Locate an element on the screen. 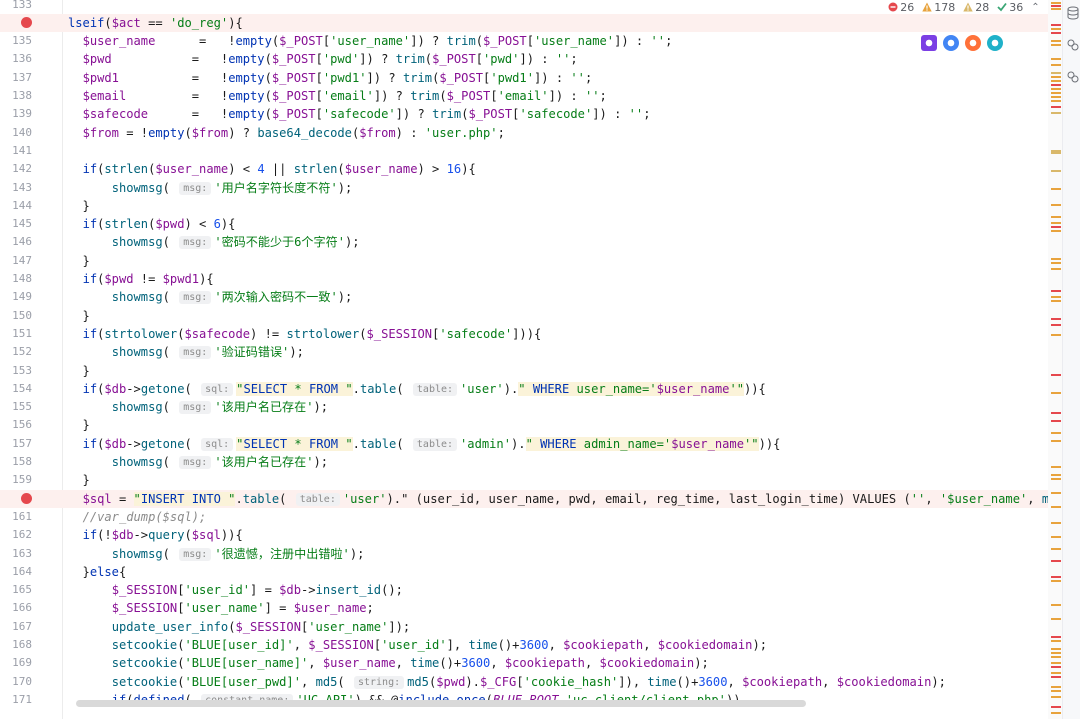 The height and width of the screenshot is (719, 1080). error-count: 26 is located at coordinates (901, 7).